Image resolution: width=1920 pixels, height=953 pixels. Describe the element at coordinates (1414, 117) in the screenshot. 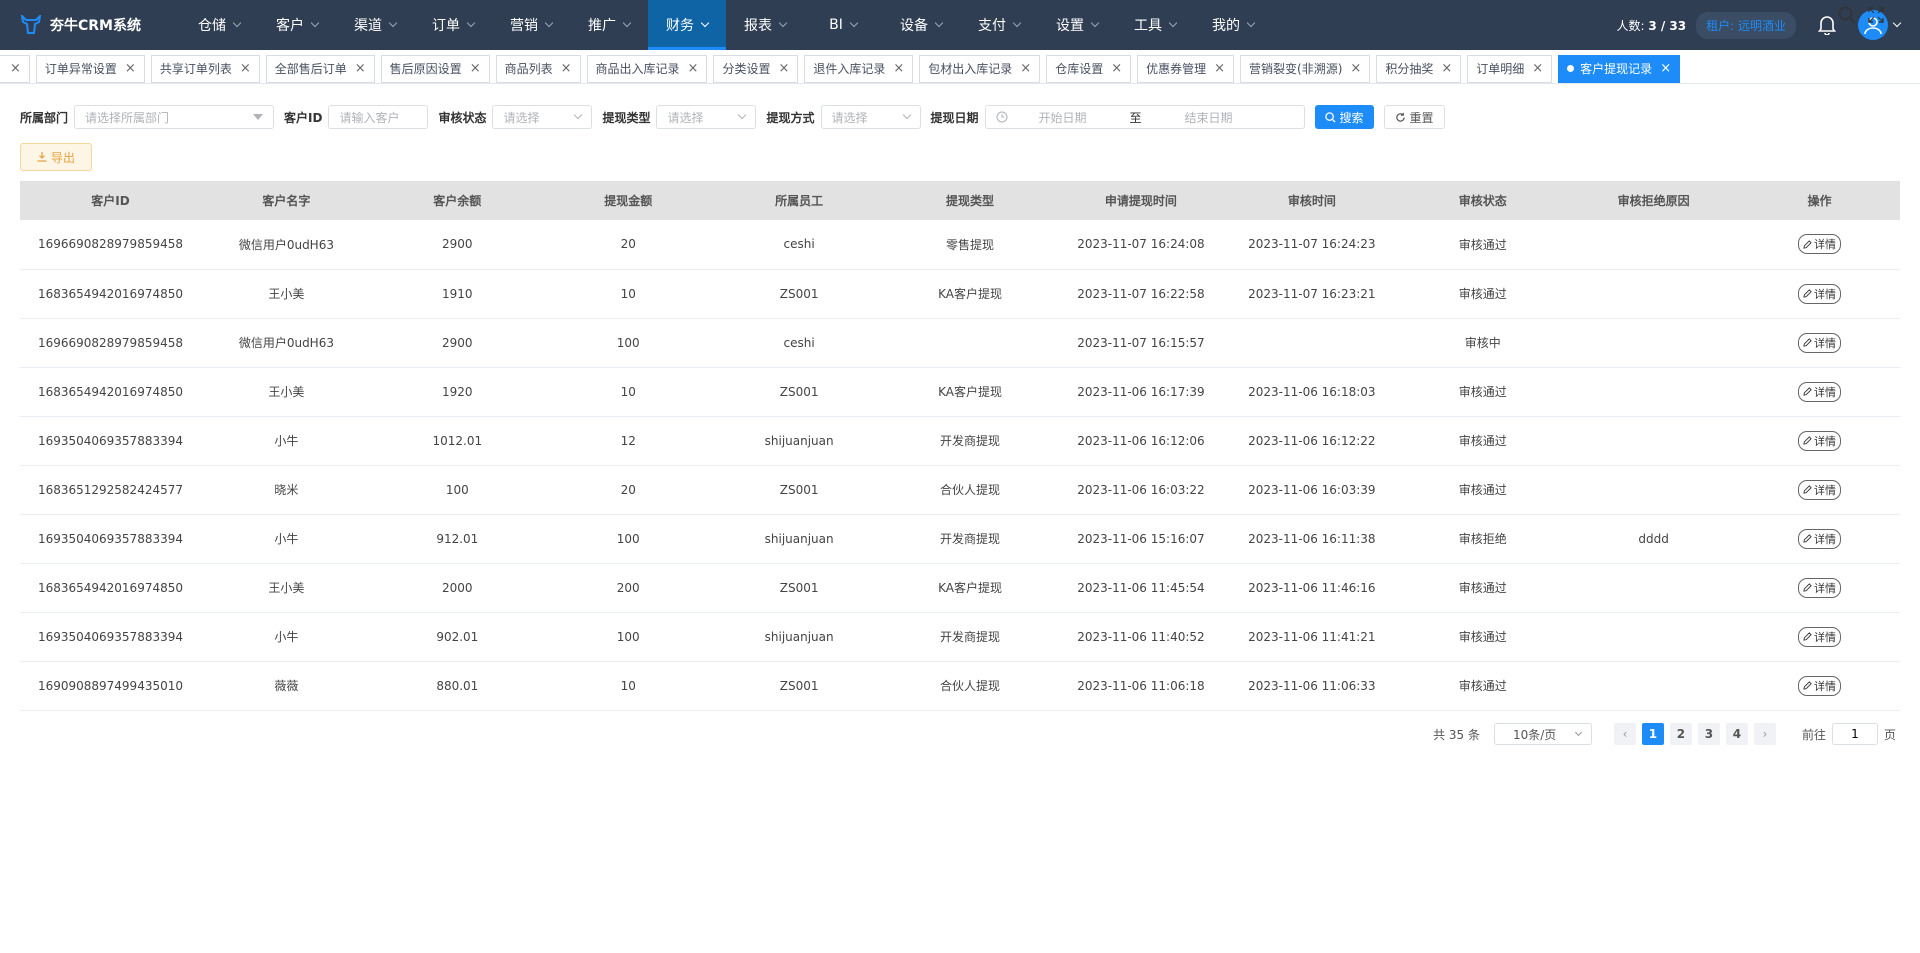

I see `reset-button: 重置` at that location.